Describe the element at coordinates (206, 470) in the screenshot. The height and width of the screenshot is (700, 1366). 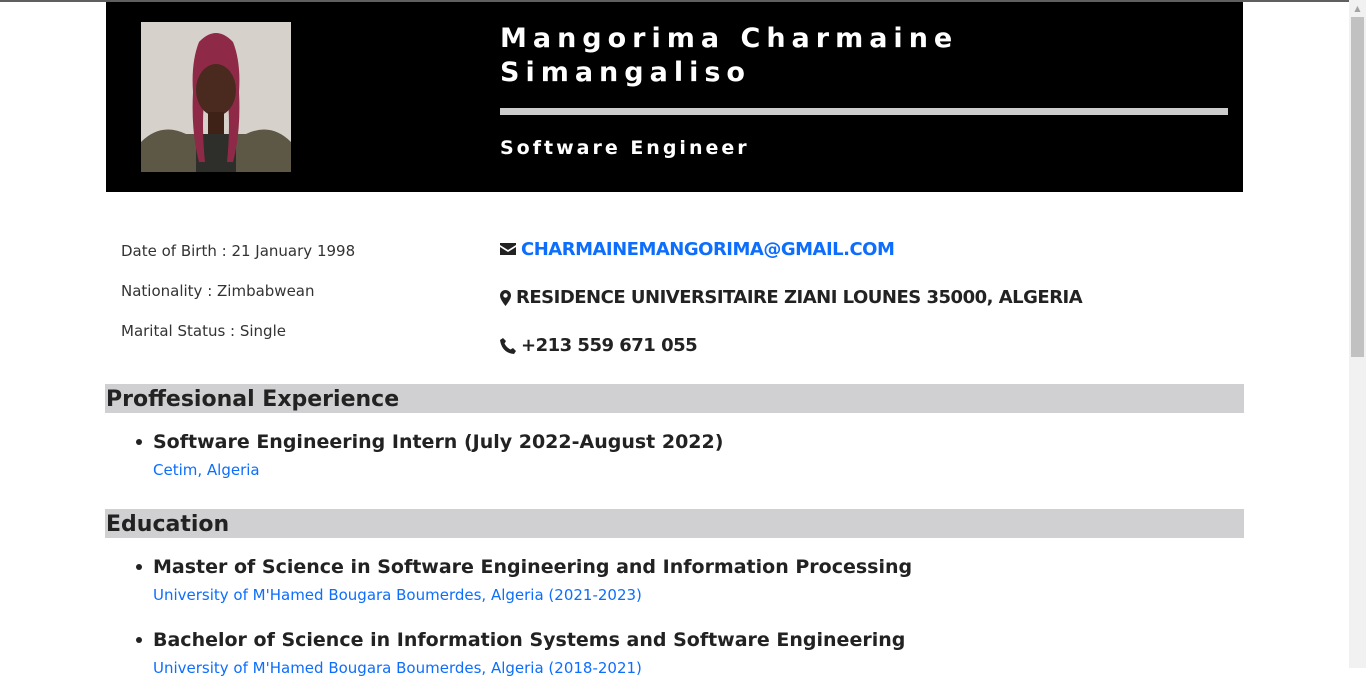
I see `entry-subtitle: Cetim, Algeria` at that location.